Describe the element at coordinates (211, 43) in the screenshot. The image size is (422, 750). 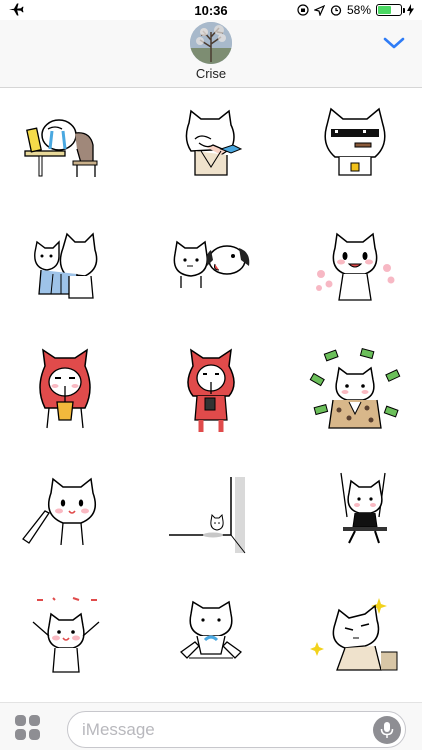
I see `contact-avatar` at that location.